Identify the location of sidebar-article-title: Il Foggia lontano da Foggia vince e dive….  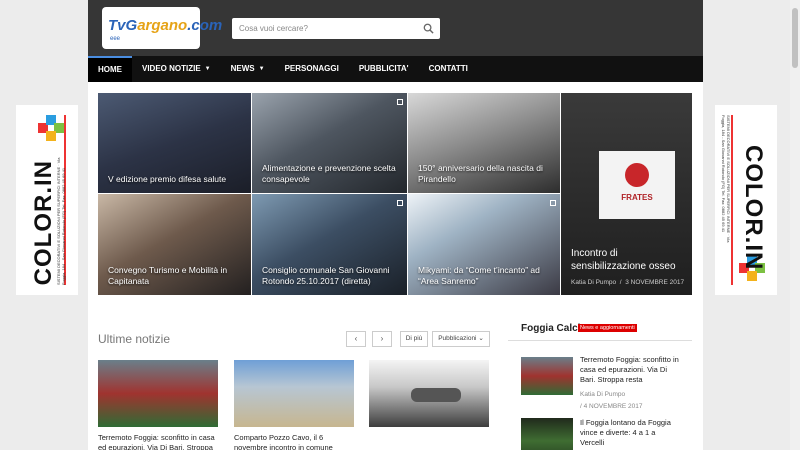
(630, 433).